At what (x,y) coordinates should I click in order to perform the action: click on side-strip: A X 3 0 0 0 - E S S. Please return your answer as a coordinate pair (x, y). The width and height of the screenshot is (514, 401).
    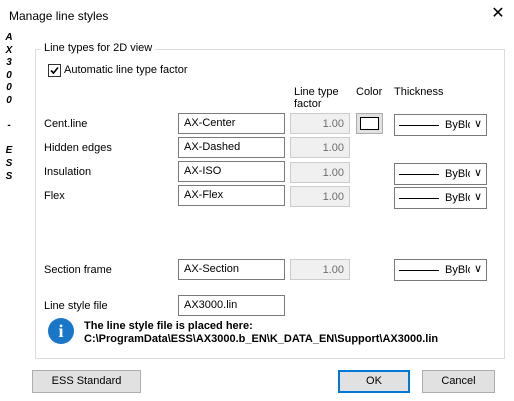
    Looking at the image, I should click on (9, 107).